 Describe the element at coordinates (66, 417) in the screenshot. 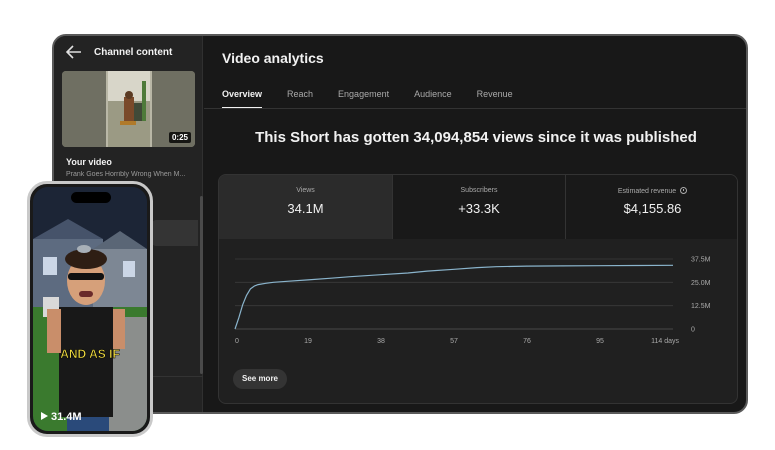

I see `short-views-count: 31.4M` at that location.